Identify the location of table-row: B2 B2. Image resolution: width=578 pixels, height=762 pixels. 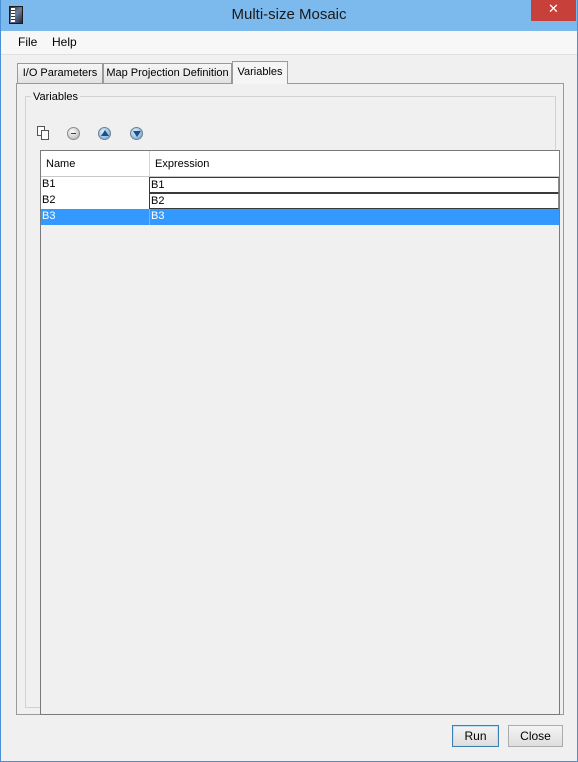
(300, 201).